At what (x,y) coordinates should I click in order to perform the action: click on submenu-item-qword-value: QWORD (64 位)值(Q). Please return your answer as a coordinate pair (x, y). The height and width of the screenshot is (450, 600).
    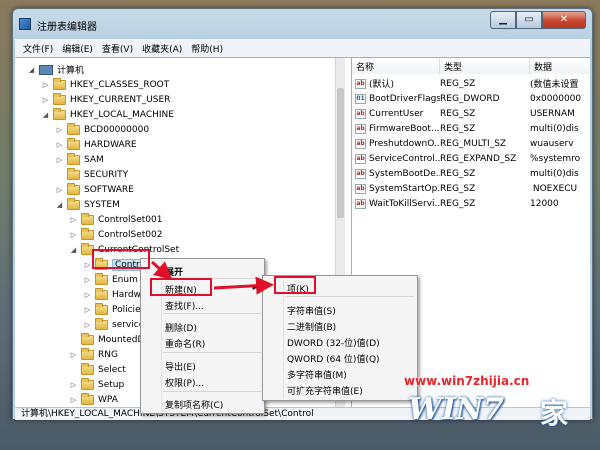
    Looking at the image, I should click on (333, 358).